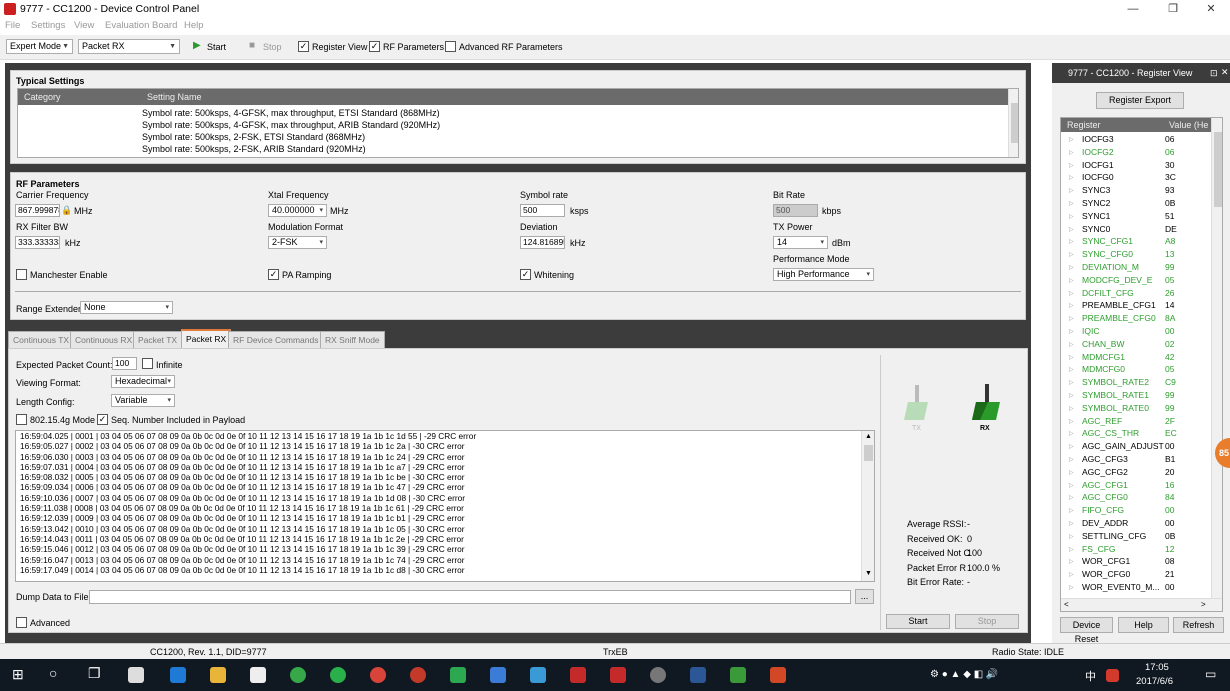 This screenshot has width=1230, height=691. What do you see at coordinates (297, 242) in the screenshot?
I see `modulation-select: 2-FSK ▾` at bounding box center [297, 242].